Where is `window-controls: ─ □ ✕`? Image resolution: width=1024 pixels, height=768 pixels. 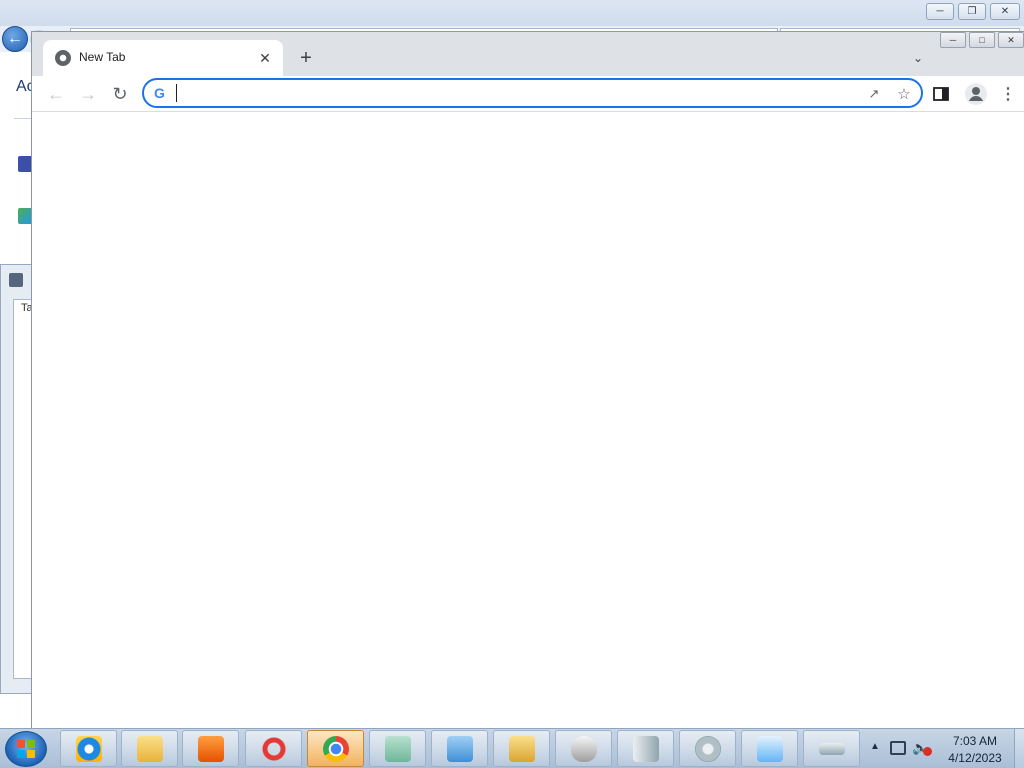 window-controls: ─ □ ✕ is located at coordinates (980, 41).